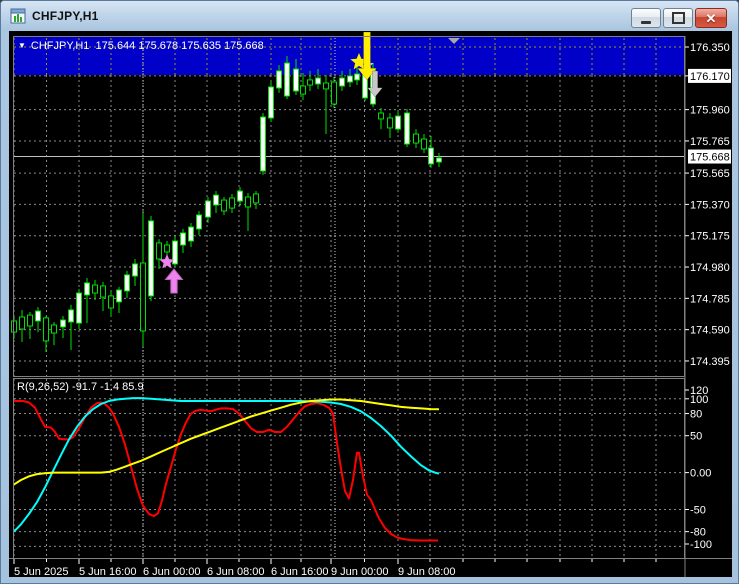 The height and width of the screenshot is (584, 739). I want to click on svg-text: 50, so click(696, 437).